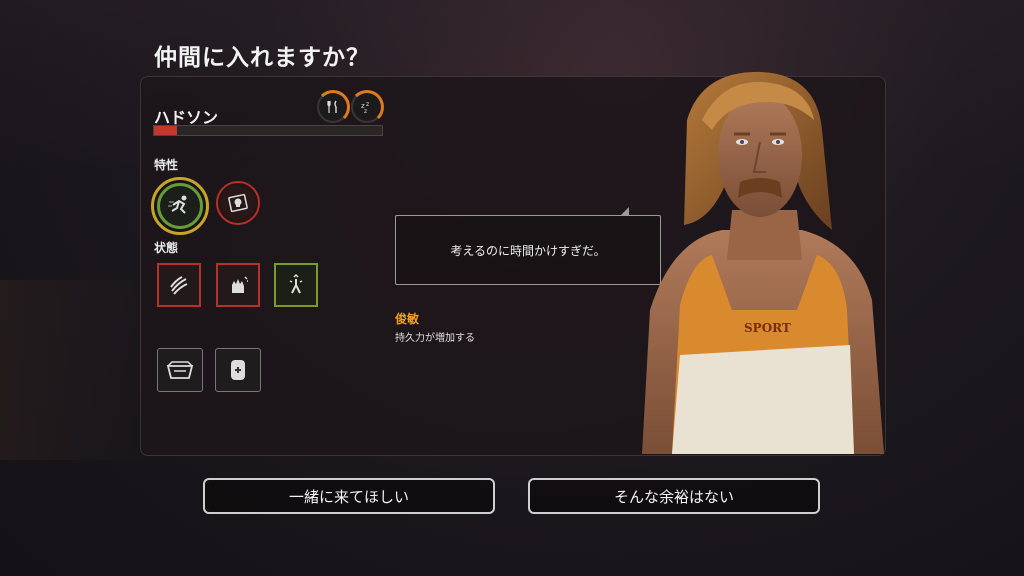 The image size is (1024, 576). I want to click on traits-label: 特性, so click(166, 165).